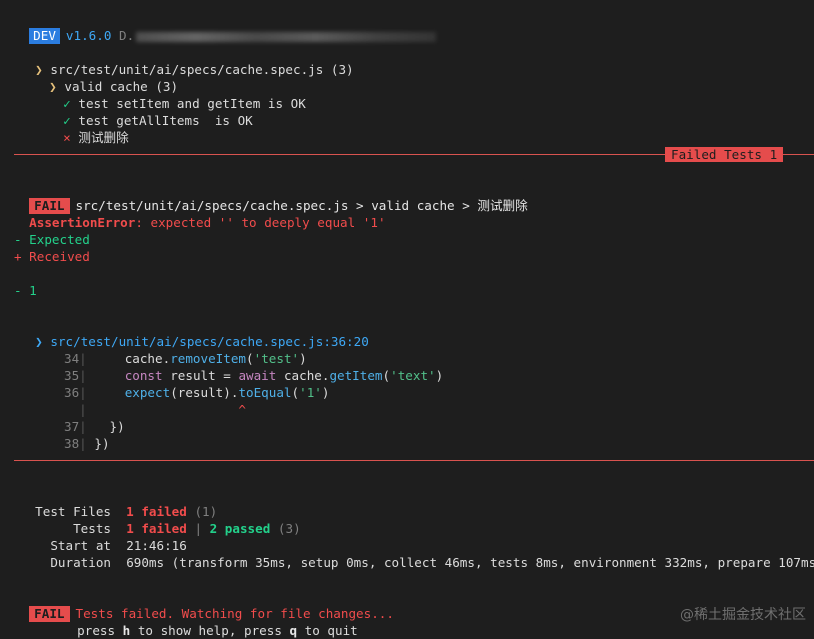 The width and height of the screenshot is (814, 639). Describe the element at coordinates (327, 630) in the screenshot. I see `help-text: to quit` at that location.